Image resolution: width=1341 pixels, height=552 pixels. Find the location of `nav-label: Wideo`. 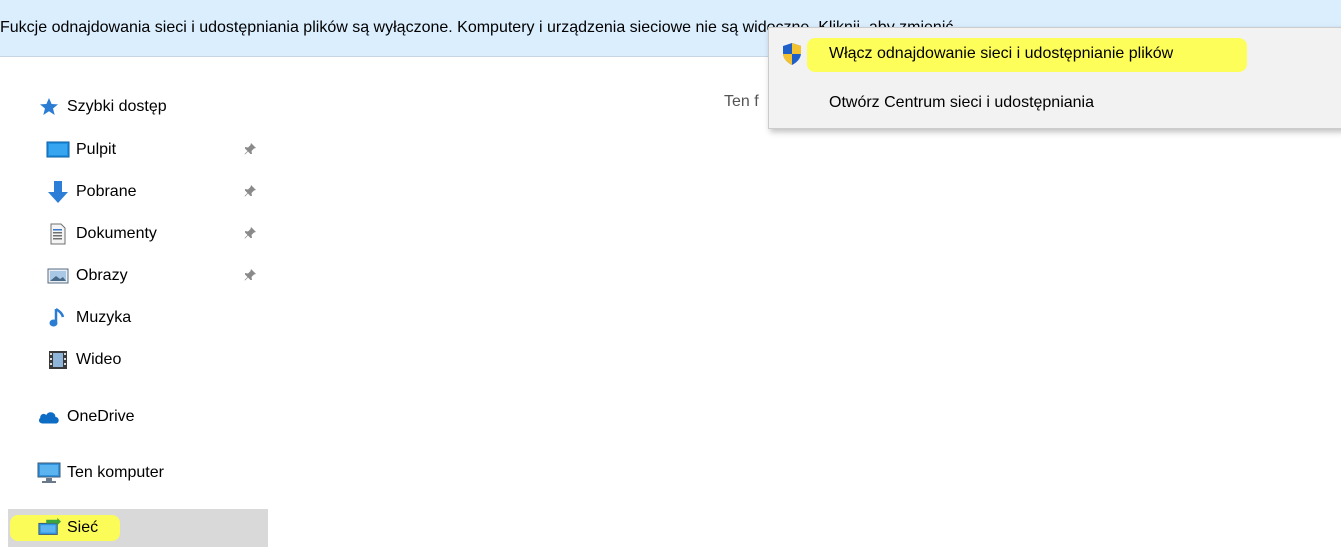

nav-label: Wideo is located at coordinates (99, 359).